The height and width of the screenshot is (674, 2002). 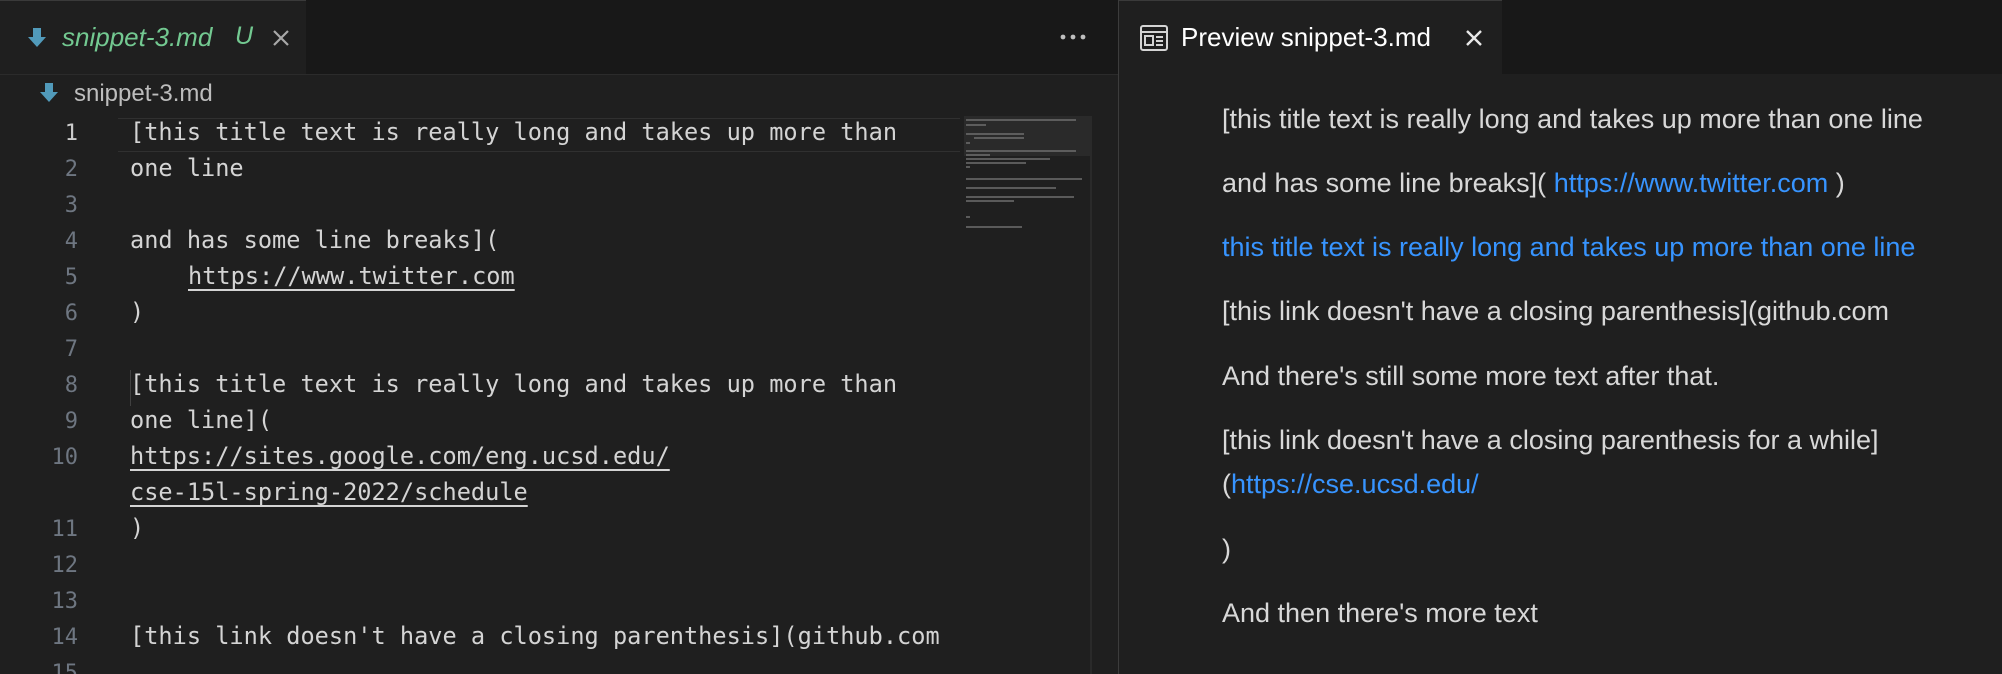 I want to click on line-number: 6, so click(x=71, y=313).